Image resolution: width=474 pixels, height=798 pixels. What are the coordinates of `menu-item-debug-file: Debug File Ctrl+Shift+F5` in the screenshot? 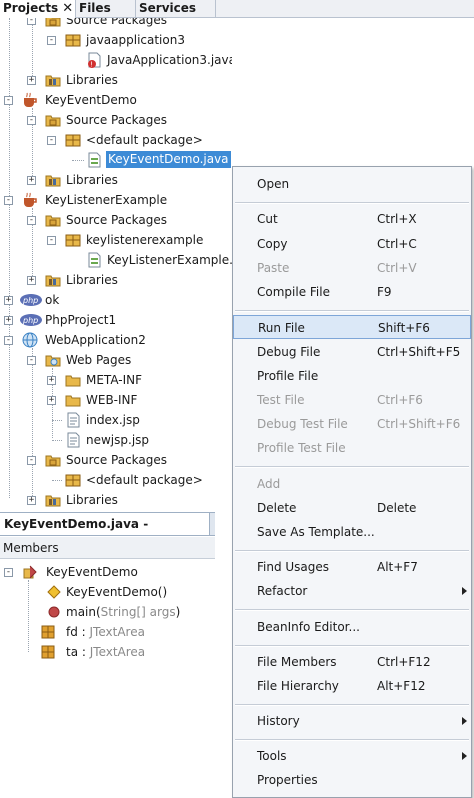 It's located at (352, 352).